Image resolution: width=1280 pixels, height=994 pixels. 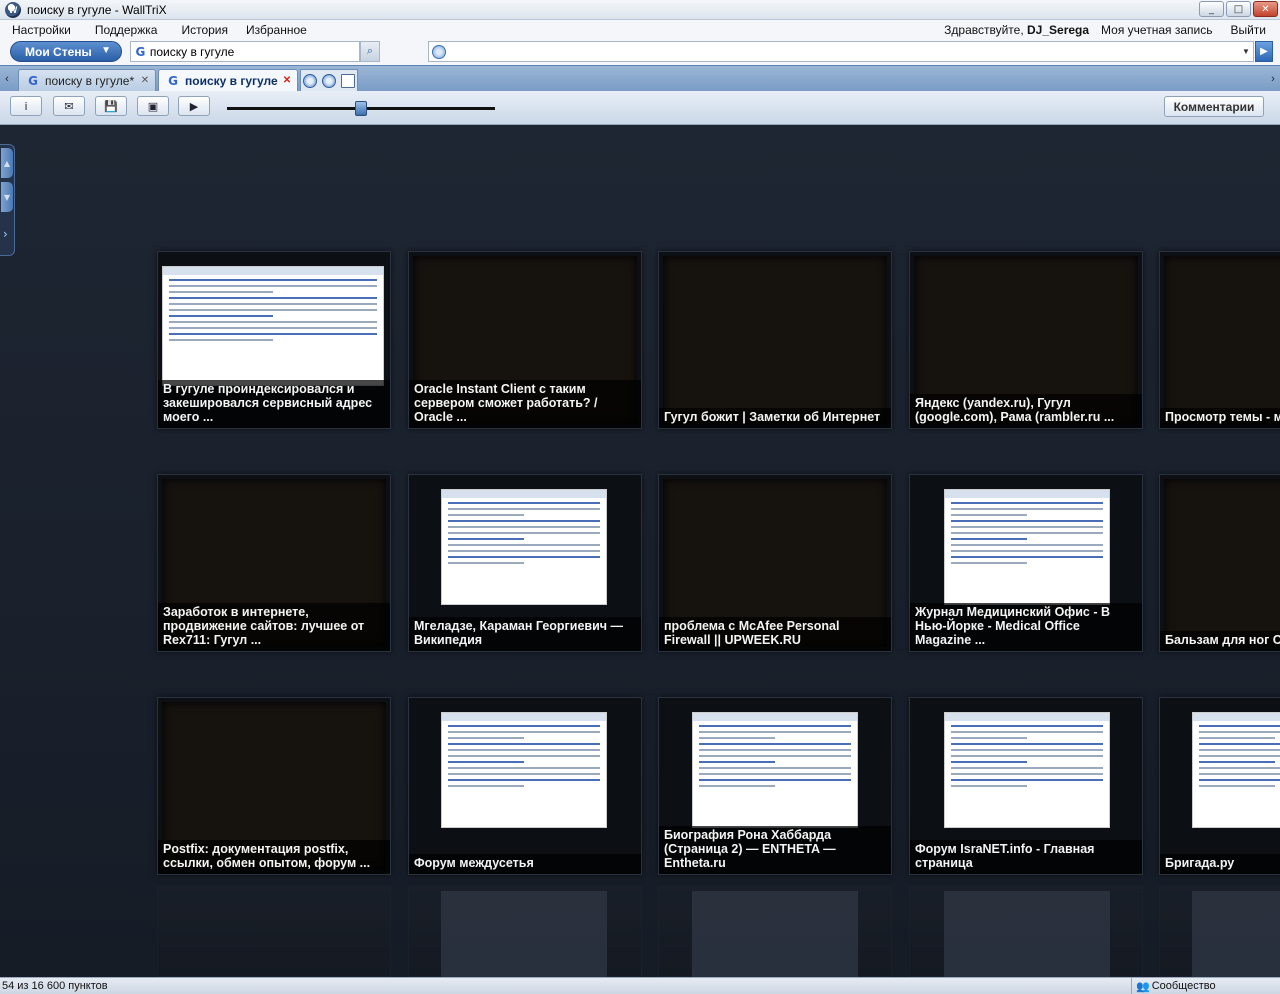 I want to click on url-dropdown-icon: ▼, so click(x=1246, y=51).